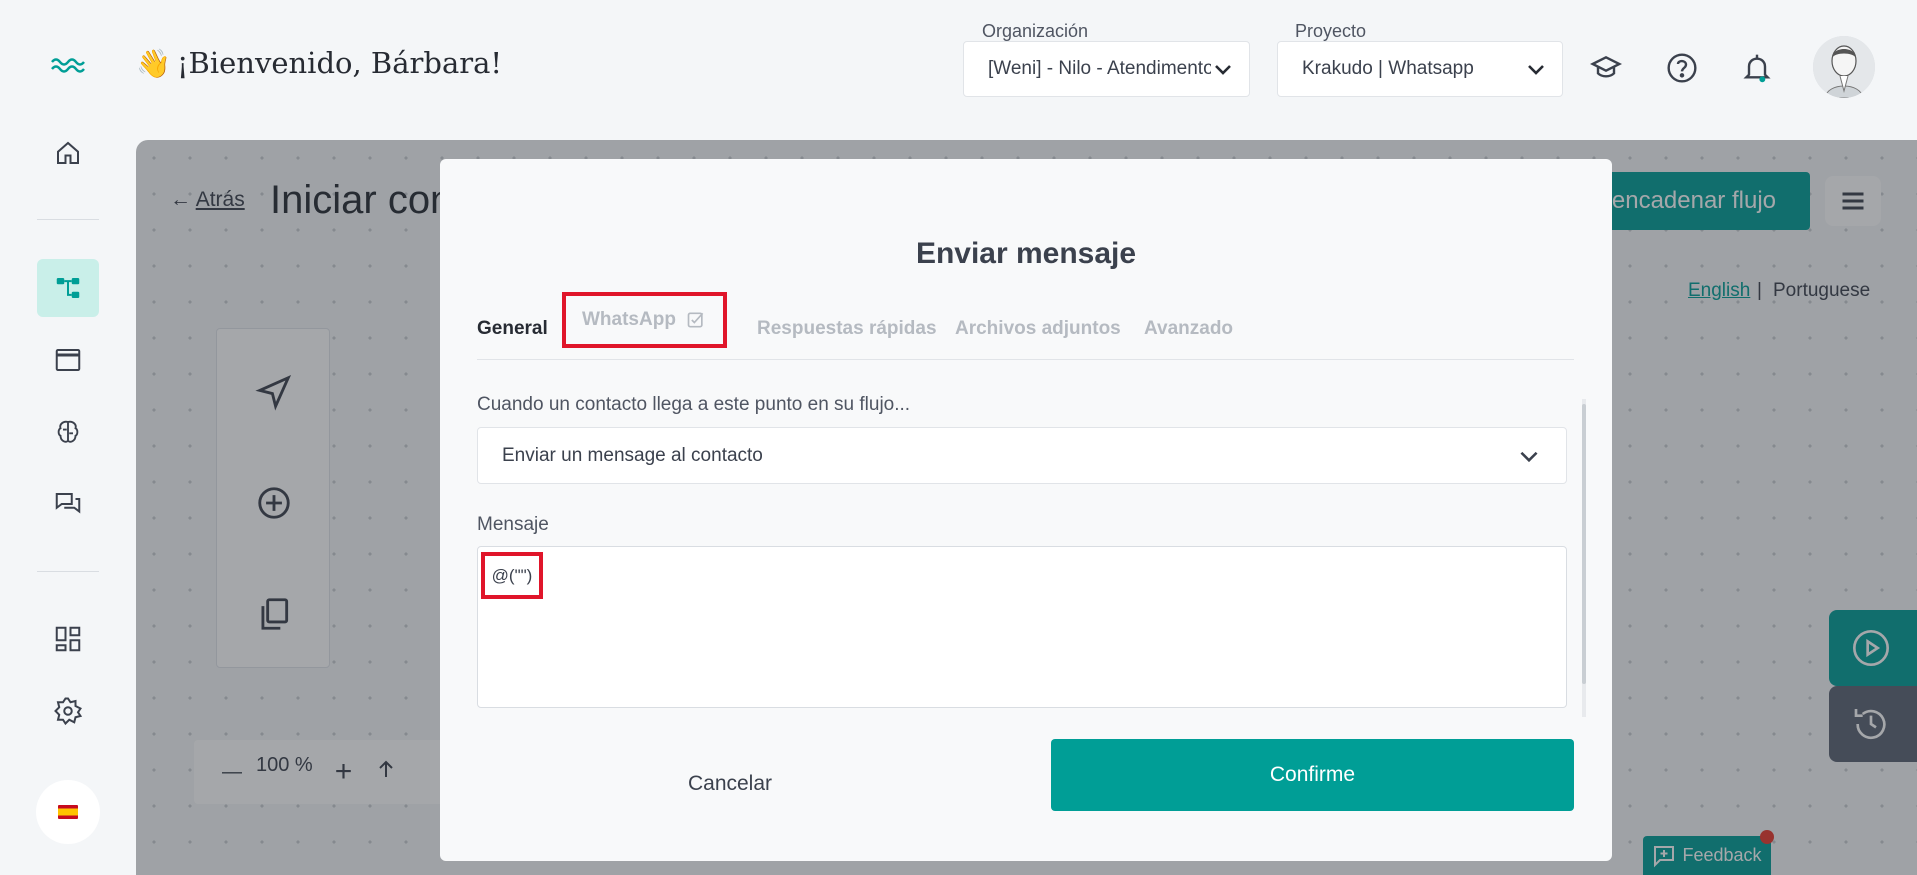  Describe the element at coordinates (730, 784) in the screenshot. I see `cancel-button: Cancelar` at that location.